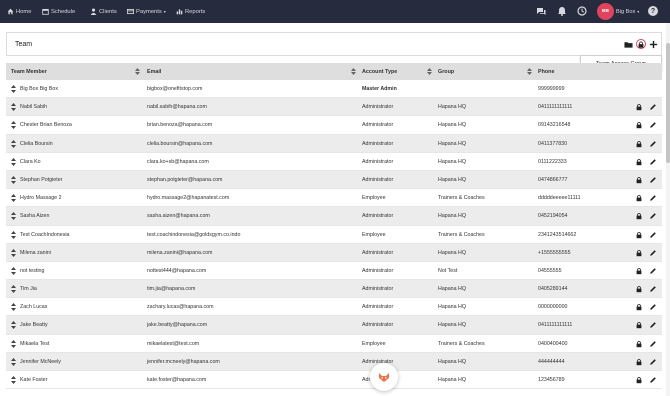 The width and height of the screenshot is (670, 396). What do you see at coordinates (384, 377) in the screenshot?
I see `app-launcher-button` at bounding box center [384, 377].